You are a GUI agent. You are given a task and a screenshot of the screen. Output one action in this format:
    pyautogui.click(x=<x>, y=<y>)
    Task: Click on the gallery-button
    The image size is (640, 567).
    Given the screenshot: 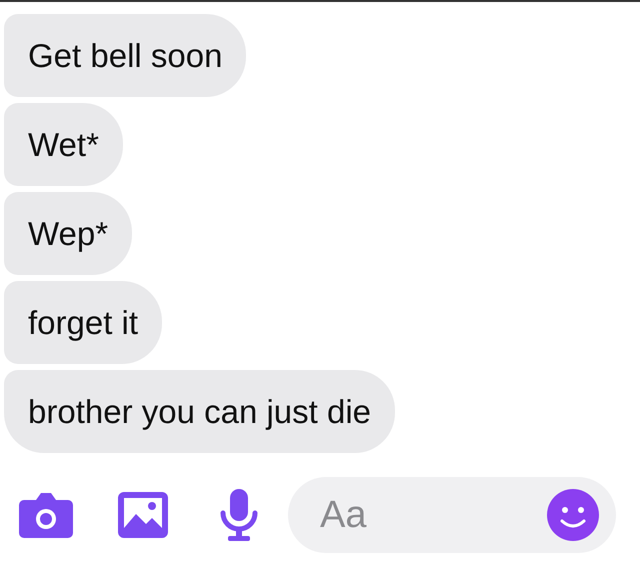 What is the action you would take?
    pyautogui.click(x=143, y=515)
    